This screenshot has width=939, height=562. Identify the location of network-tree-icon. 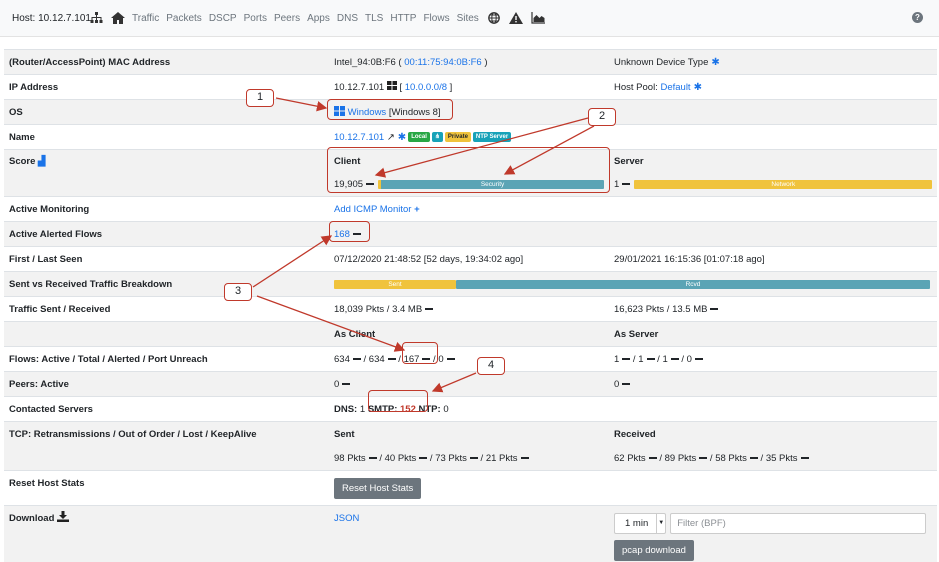
(96, 18).